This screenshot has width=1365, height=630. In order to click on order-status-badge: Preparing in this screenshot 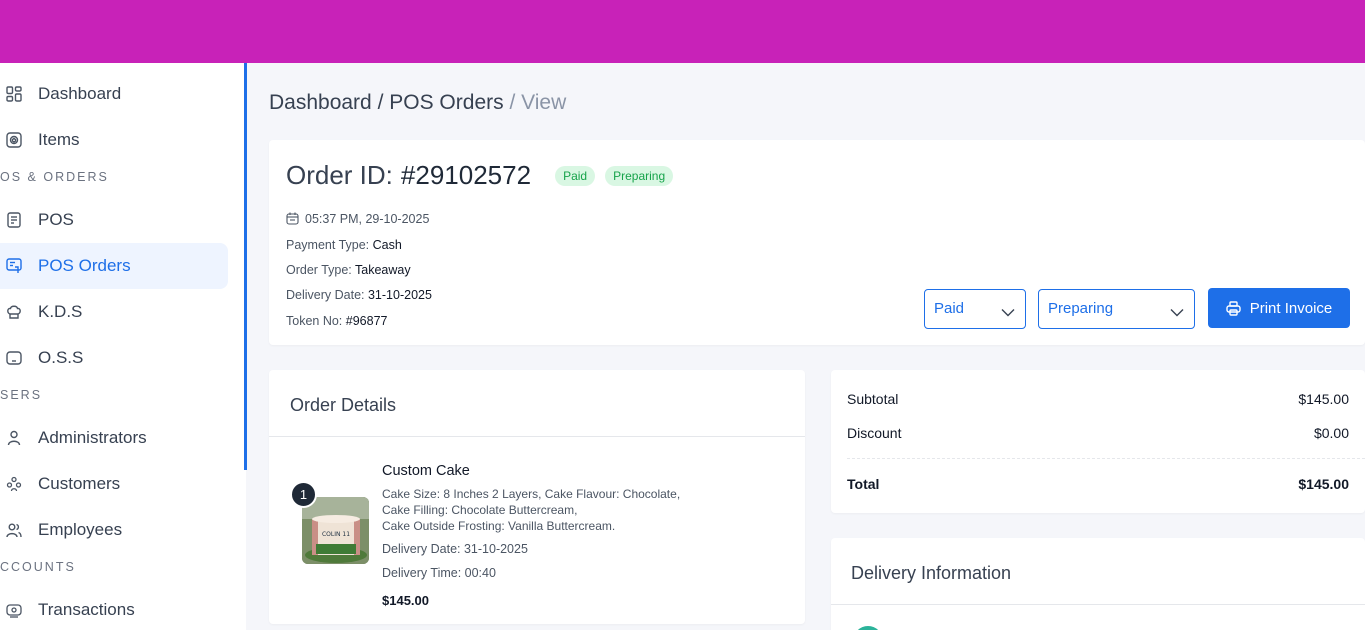, I will do `click(639, 175)`.